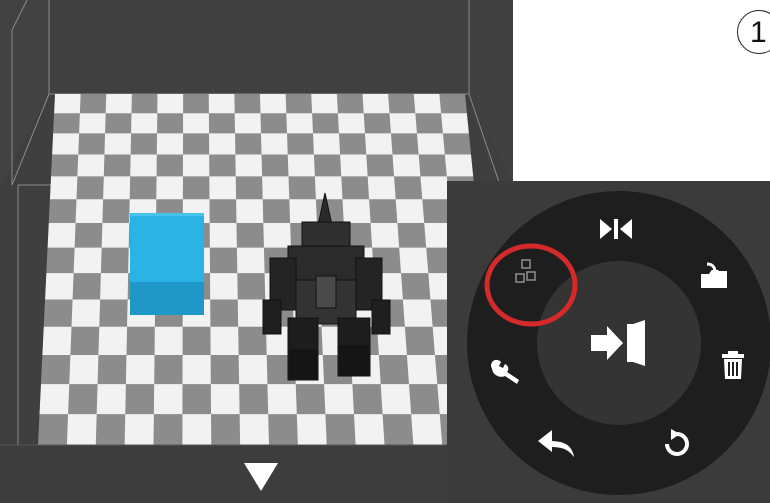  I want to click on rotate-icon, so click(677, 442).